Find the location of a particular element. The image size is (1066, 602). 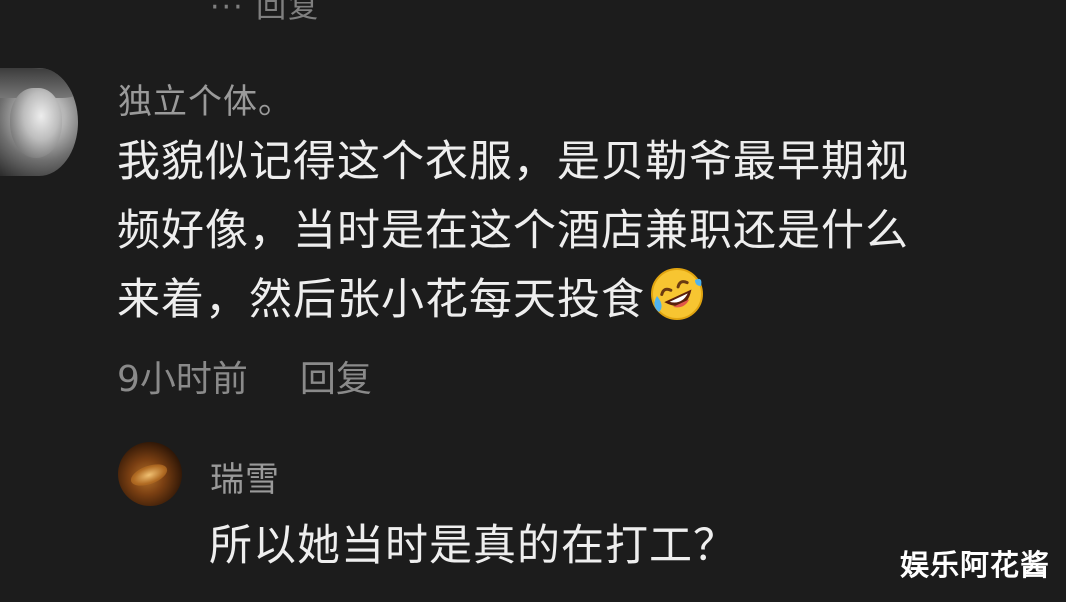

watermark: 娱乐阿花酱 is located at coordinates (974, 565).